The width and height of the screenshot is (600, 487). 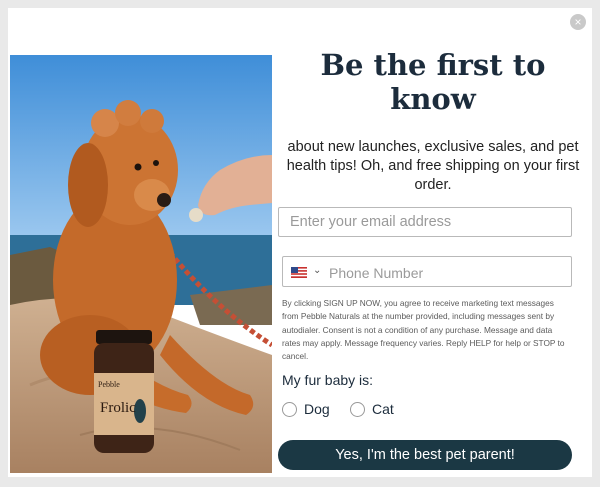 What do you see at coordinates (357, 409) in the screenshot?
I see `cat-radio` at bounding box center [357, 409].